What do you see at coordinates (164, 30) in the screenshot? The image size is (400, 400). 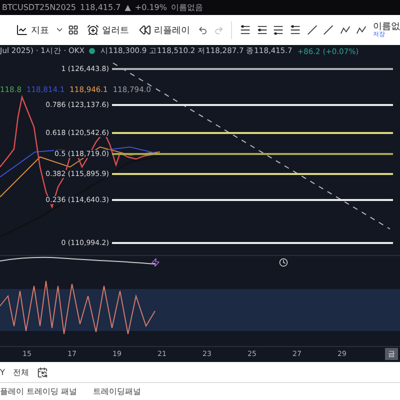 I see `replay-button: 리플레이` at bounding box center [164, 30].